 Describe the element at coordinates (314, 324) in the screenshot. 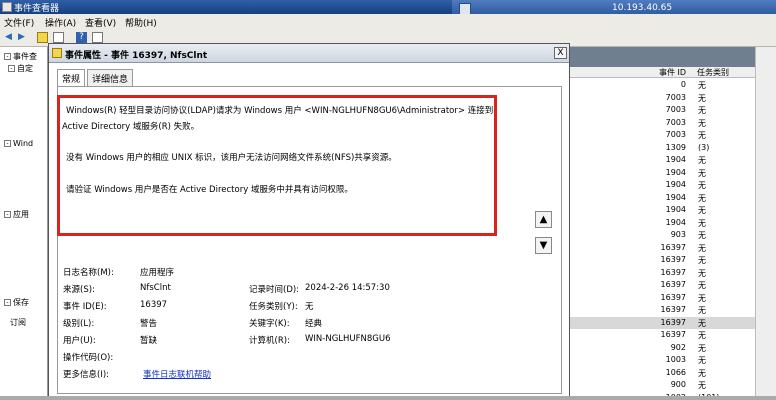

I see `keywords-value: 经典` at that location.